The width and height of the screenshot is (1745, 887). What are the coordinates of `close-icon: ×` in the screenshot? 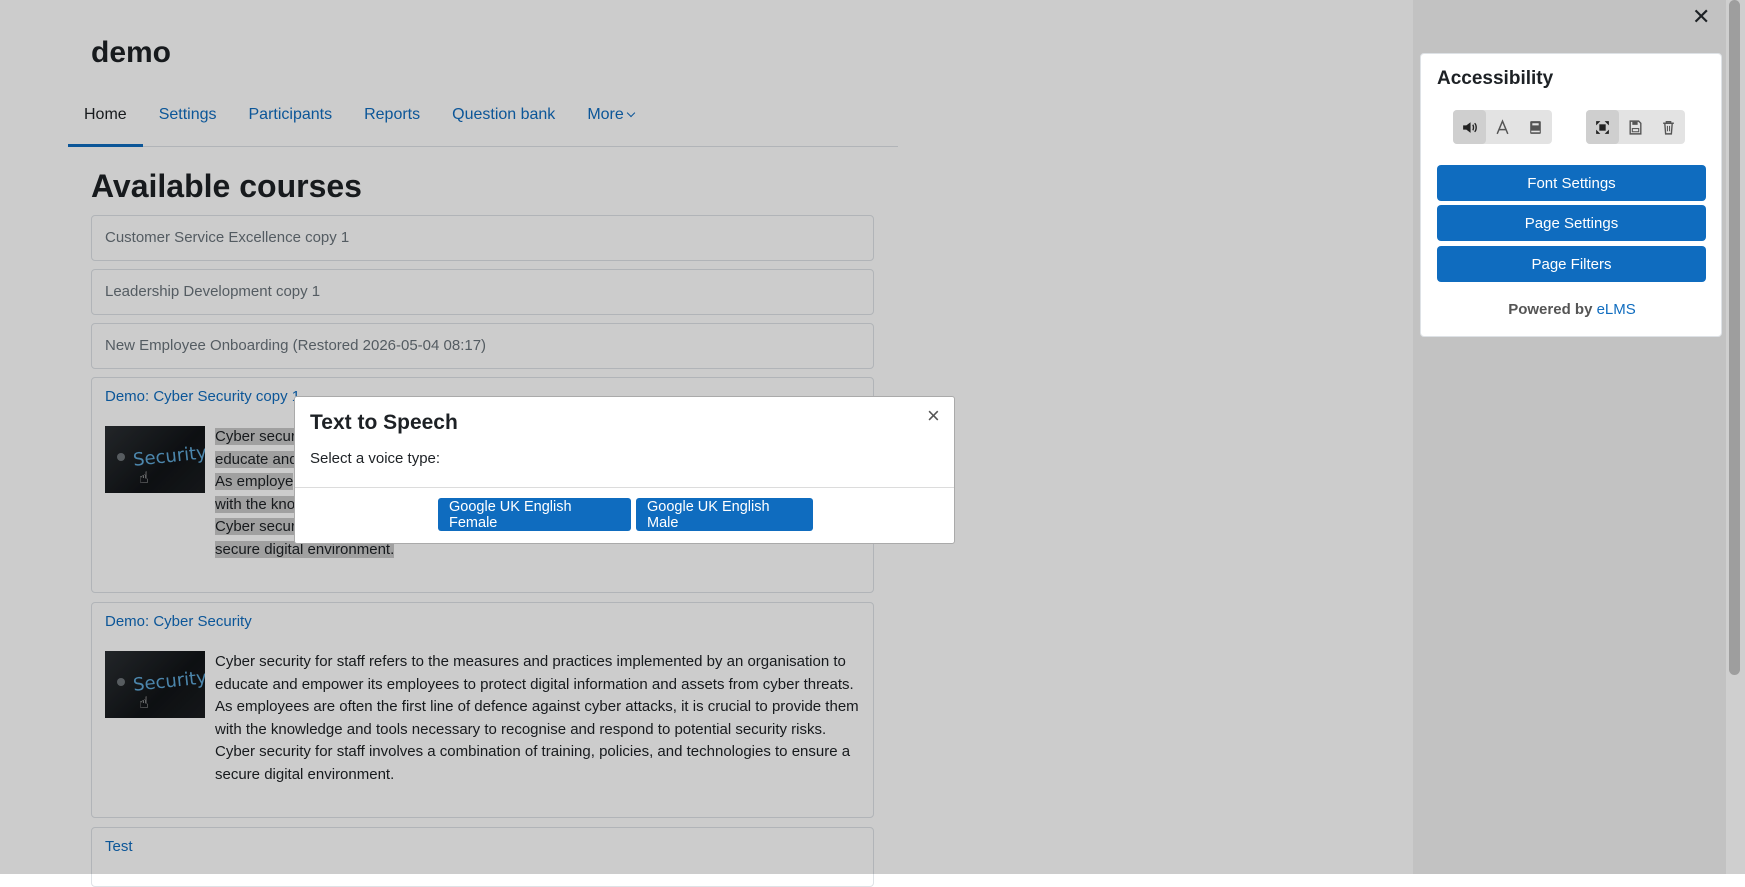 It's located at (933, 416).